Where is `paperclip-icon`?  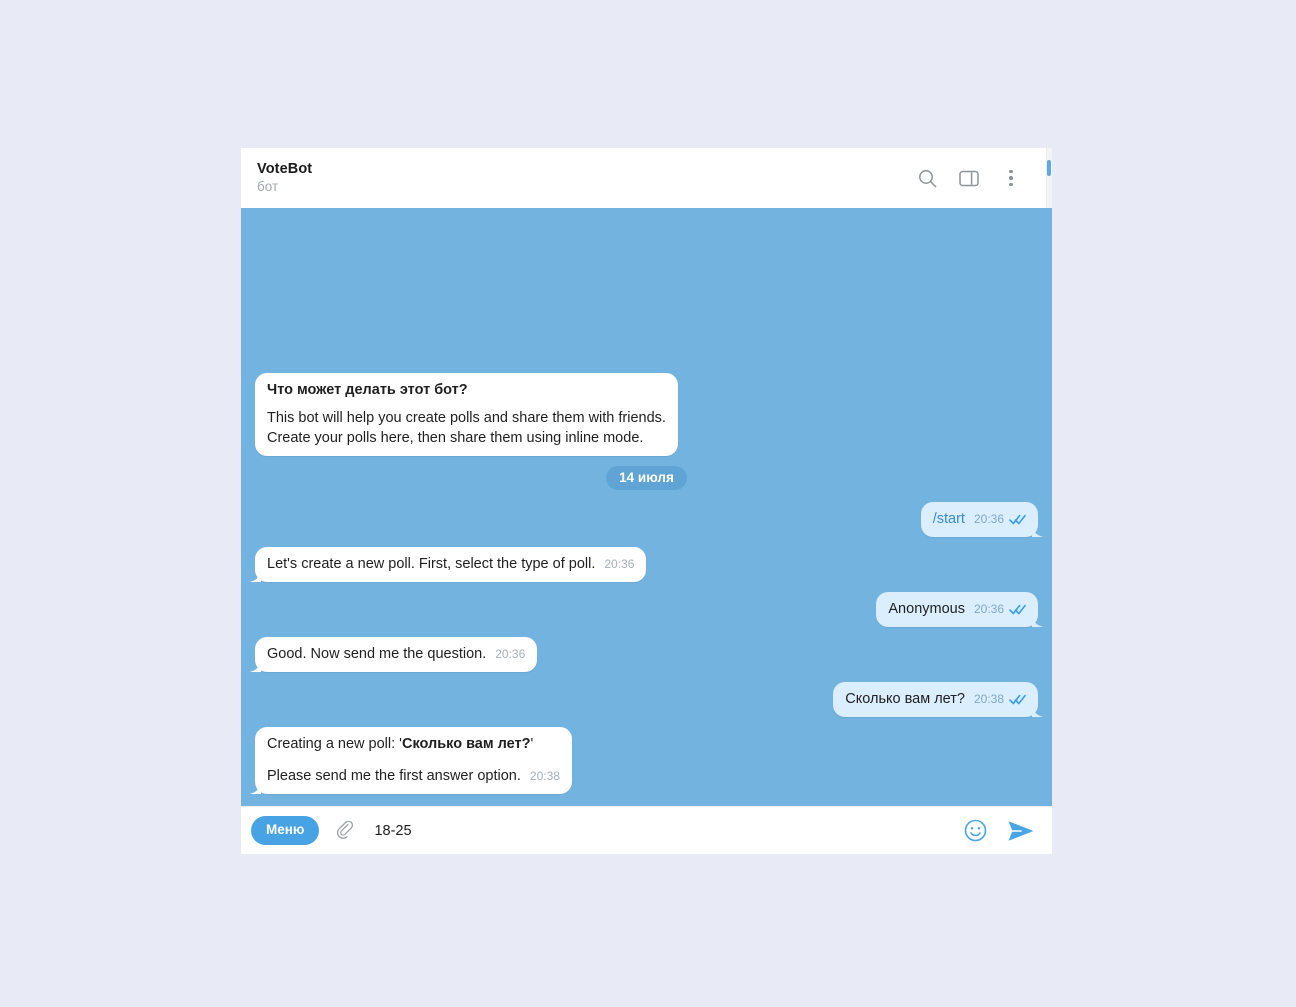
paperclip-icon is located at coordinates (346, 831).